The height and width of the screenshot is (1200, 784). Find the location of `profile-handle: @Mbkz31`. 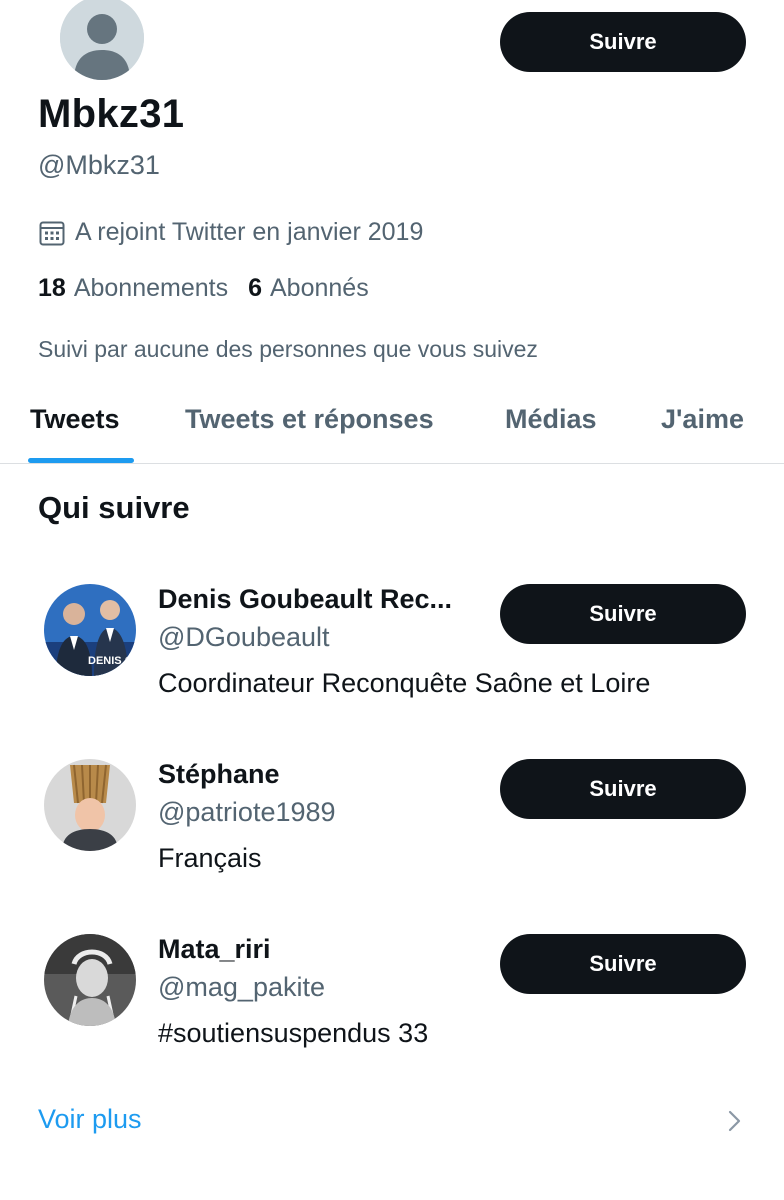

profile-handle: @Mbkz31 is located at coordinates (99, 165).